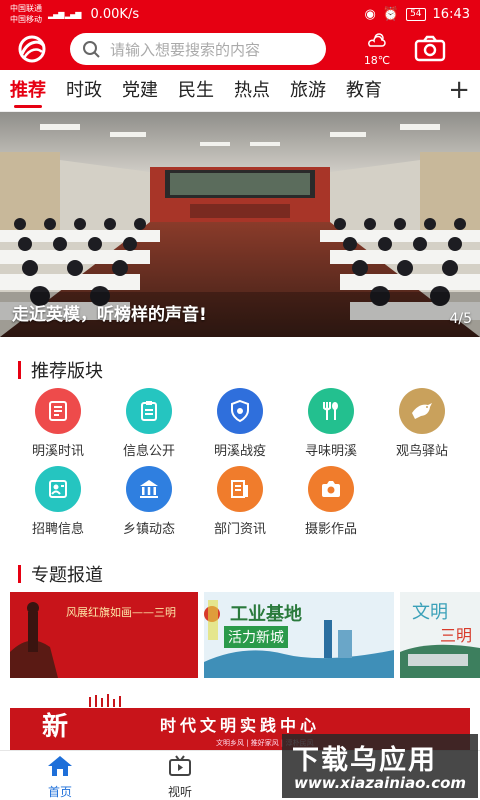  What do you see at coordinates (240, 411) in the screenshot?
I see `shield-virus-icon` at bounding box center [240, 411].